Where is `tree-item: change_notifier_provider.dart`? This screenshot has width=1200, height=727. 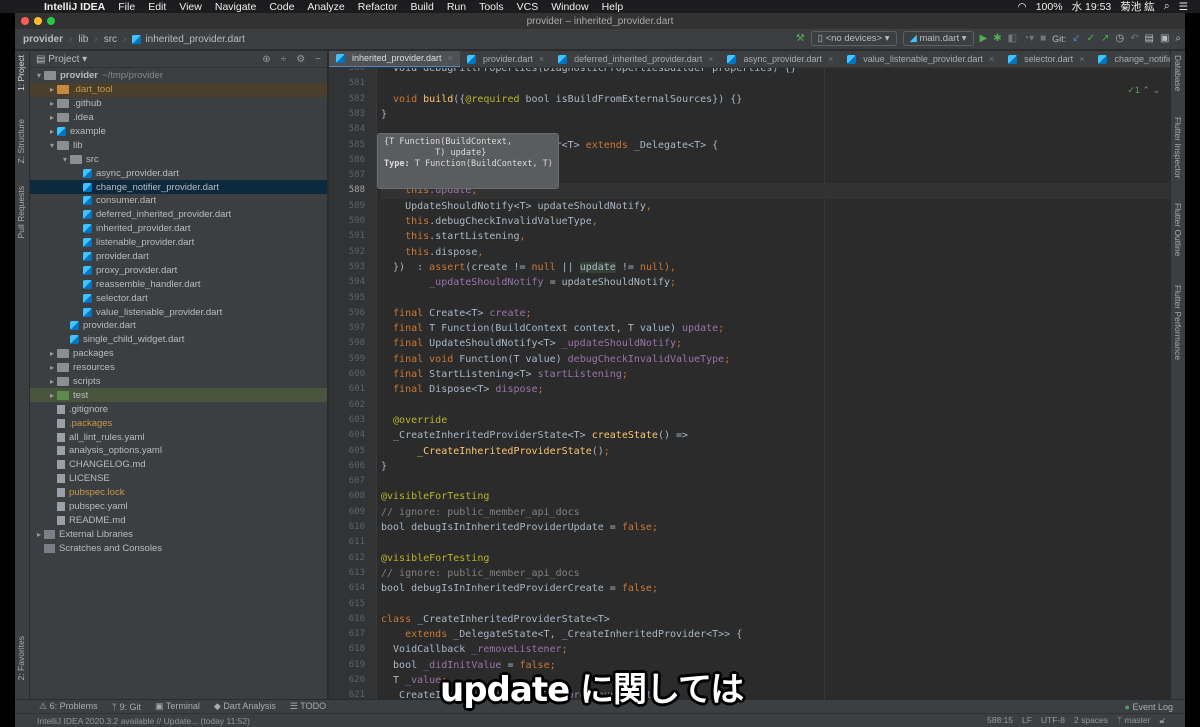
tree-item: change_notifier_provider.dart is located at coordinates (178, 187).